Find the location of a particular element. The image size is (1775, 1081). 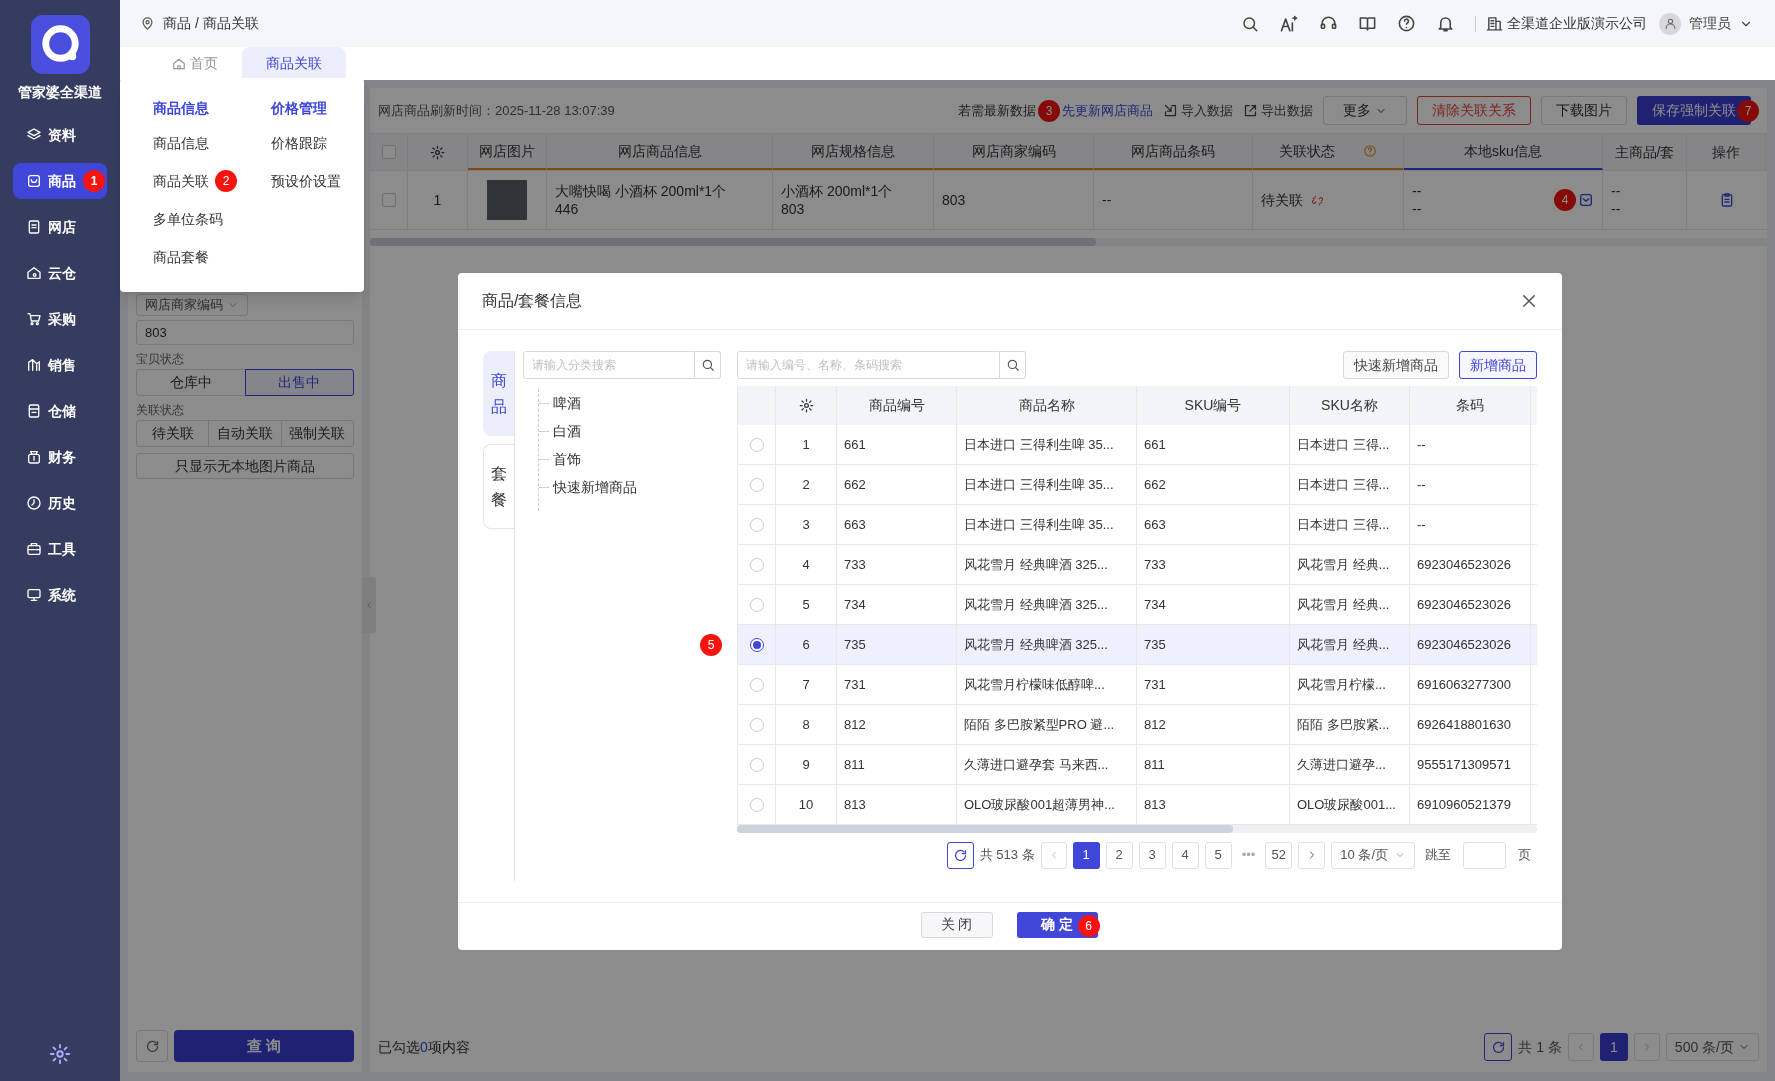

download-images-button: 下载图片 is located at coordinates (1584, 110).